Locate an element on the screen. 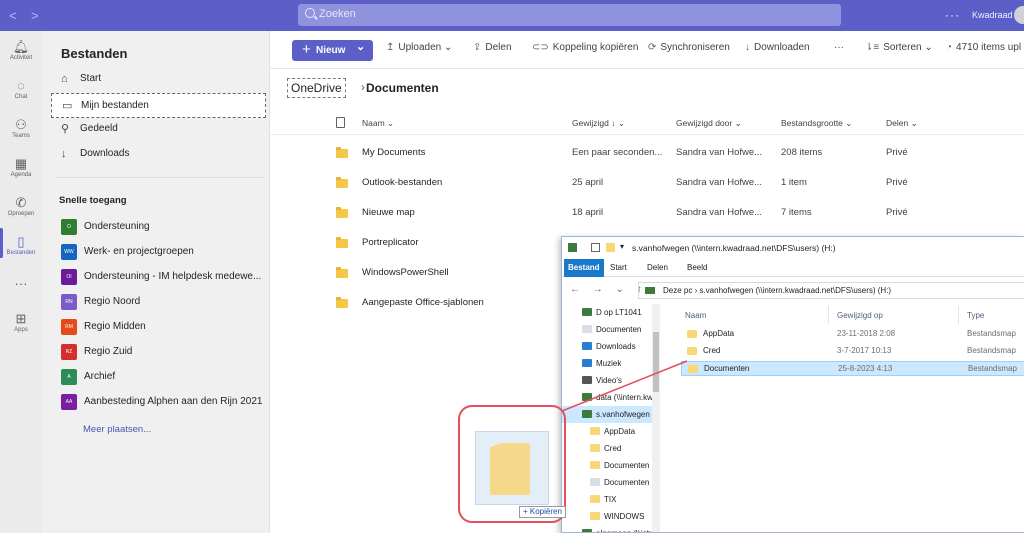  rail-chat: ◌ Chat is located at coordinates (21, 89).